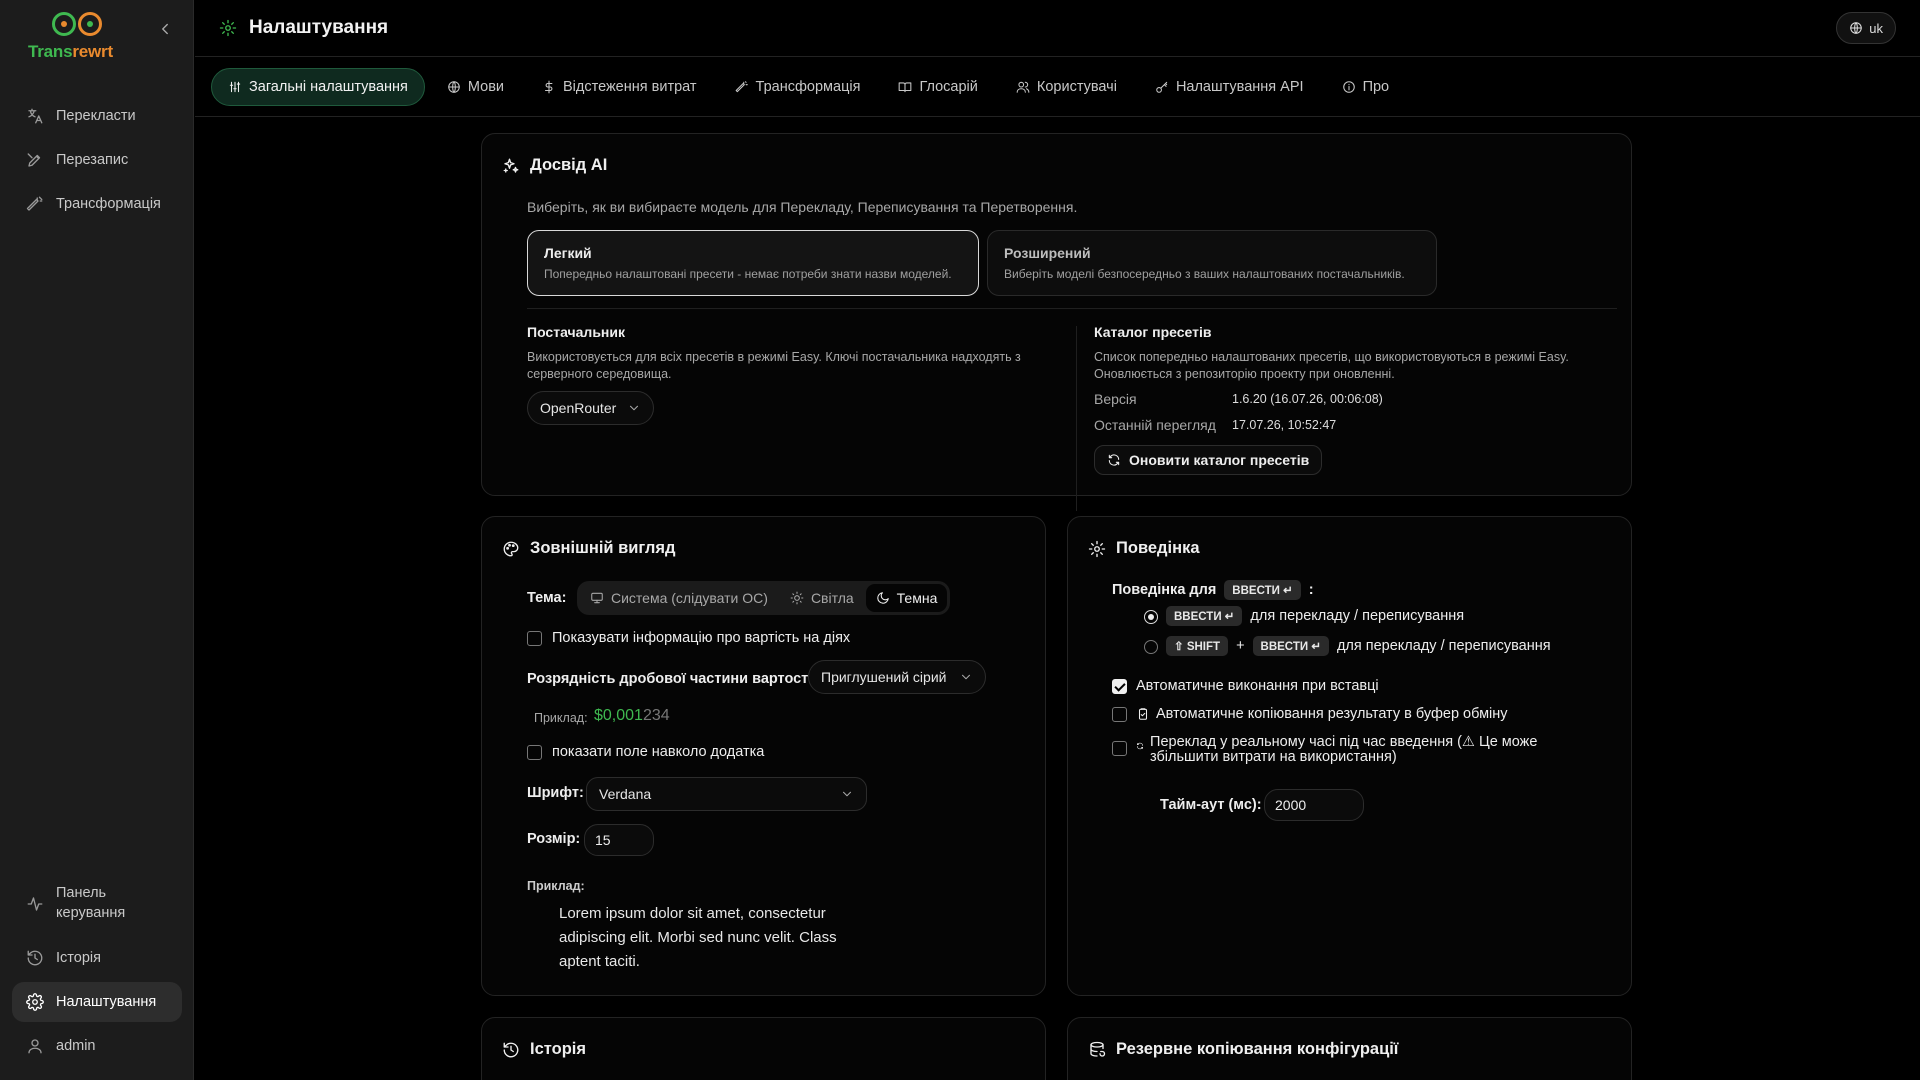  I want to click on tab-cost-tracking: Відстеження витрат, so click(619, 87).